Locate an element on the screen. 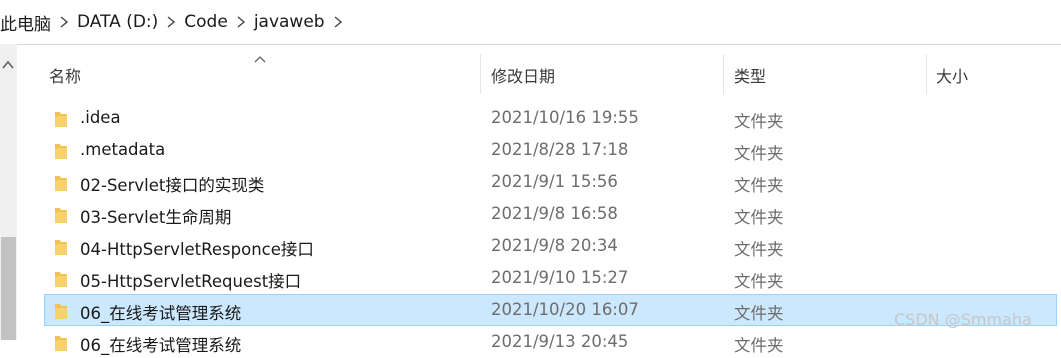 Image resolution: width=1061 pixels, height=358 pixels. breadcrumb-drive: DATA (D:) is located at coordinates (117, 22).